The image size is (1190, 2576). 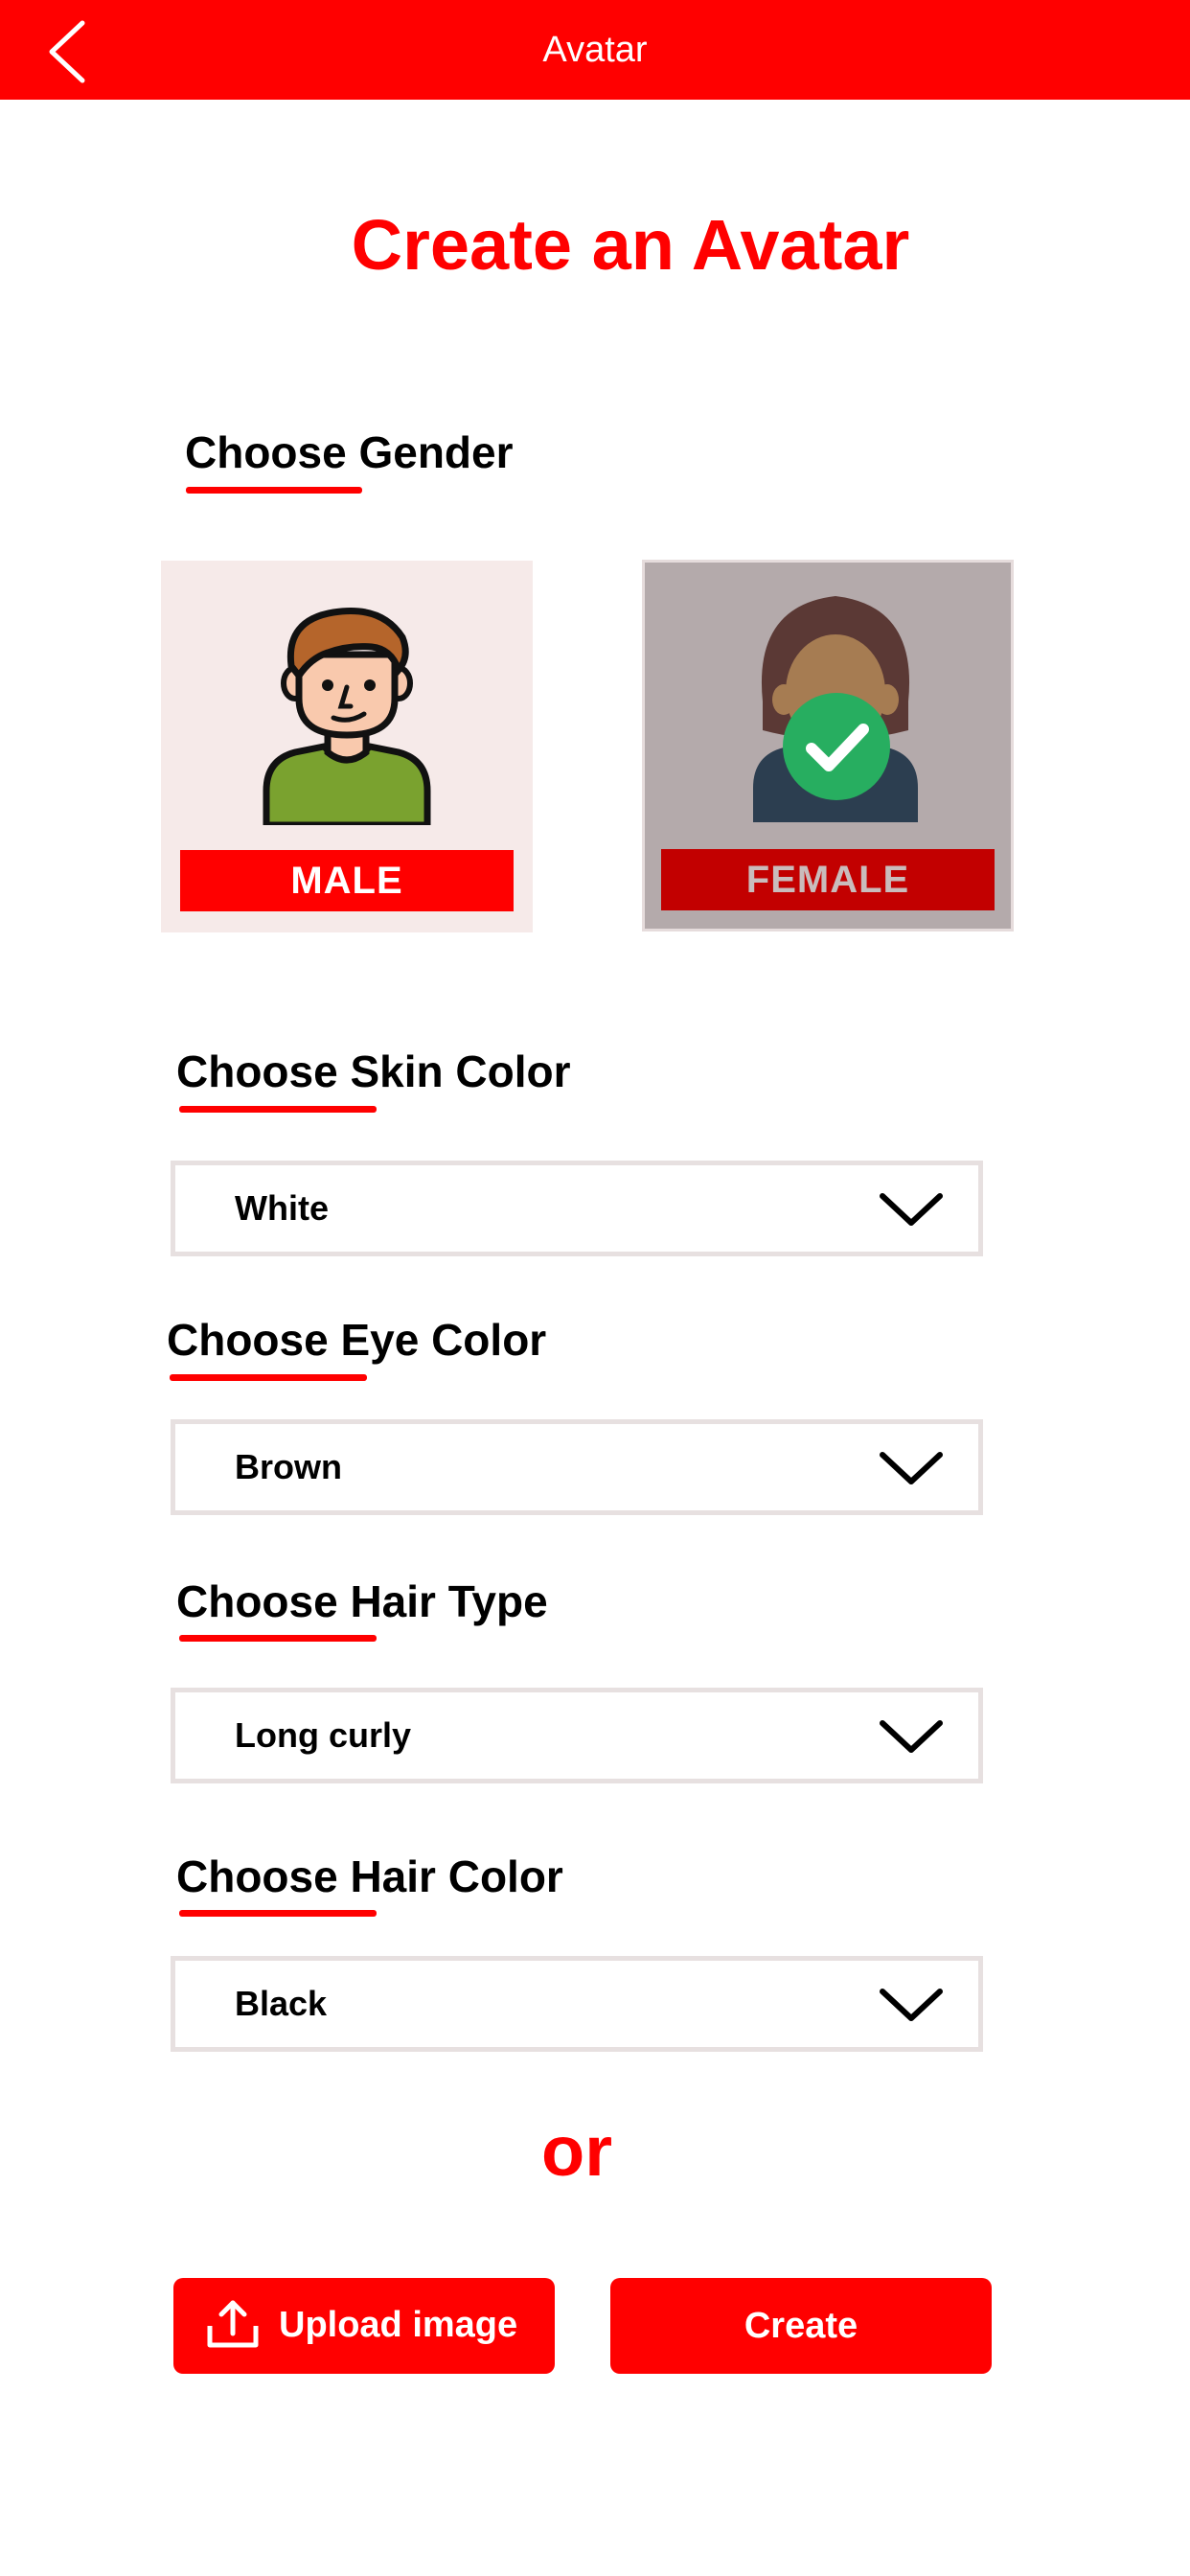 I want to click on page-title: Create an Avatar, so click(x=631, y=245).